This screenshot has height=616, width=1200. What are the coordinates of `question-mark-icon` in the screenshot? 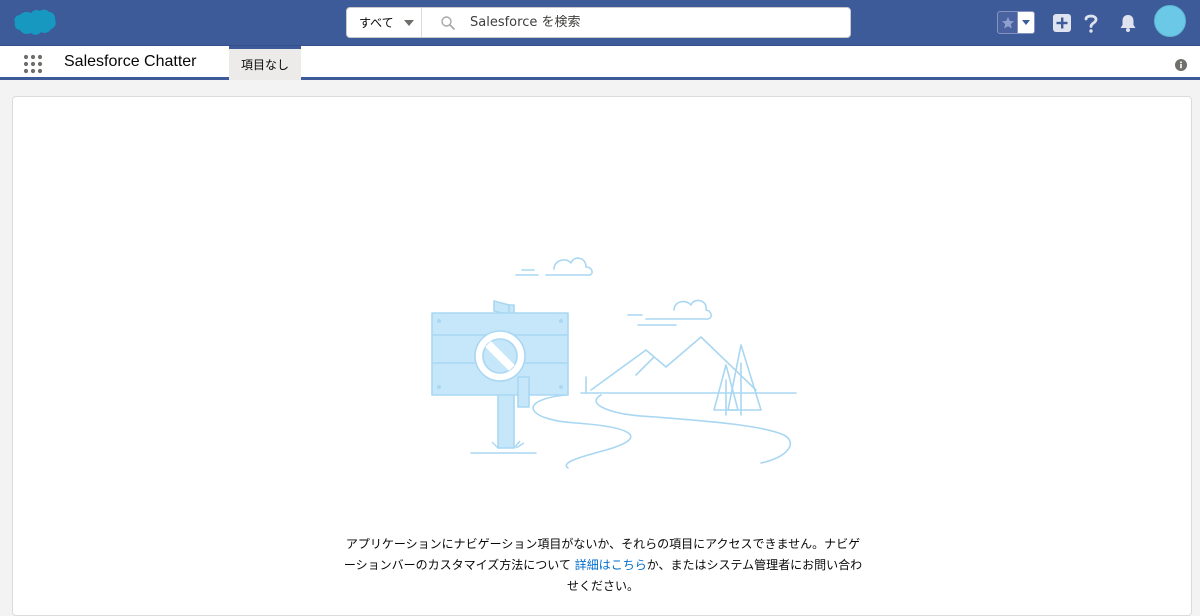 It's located at (1091, 23).